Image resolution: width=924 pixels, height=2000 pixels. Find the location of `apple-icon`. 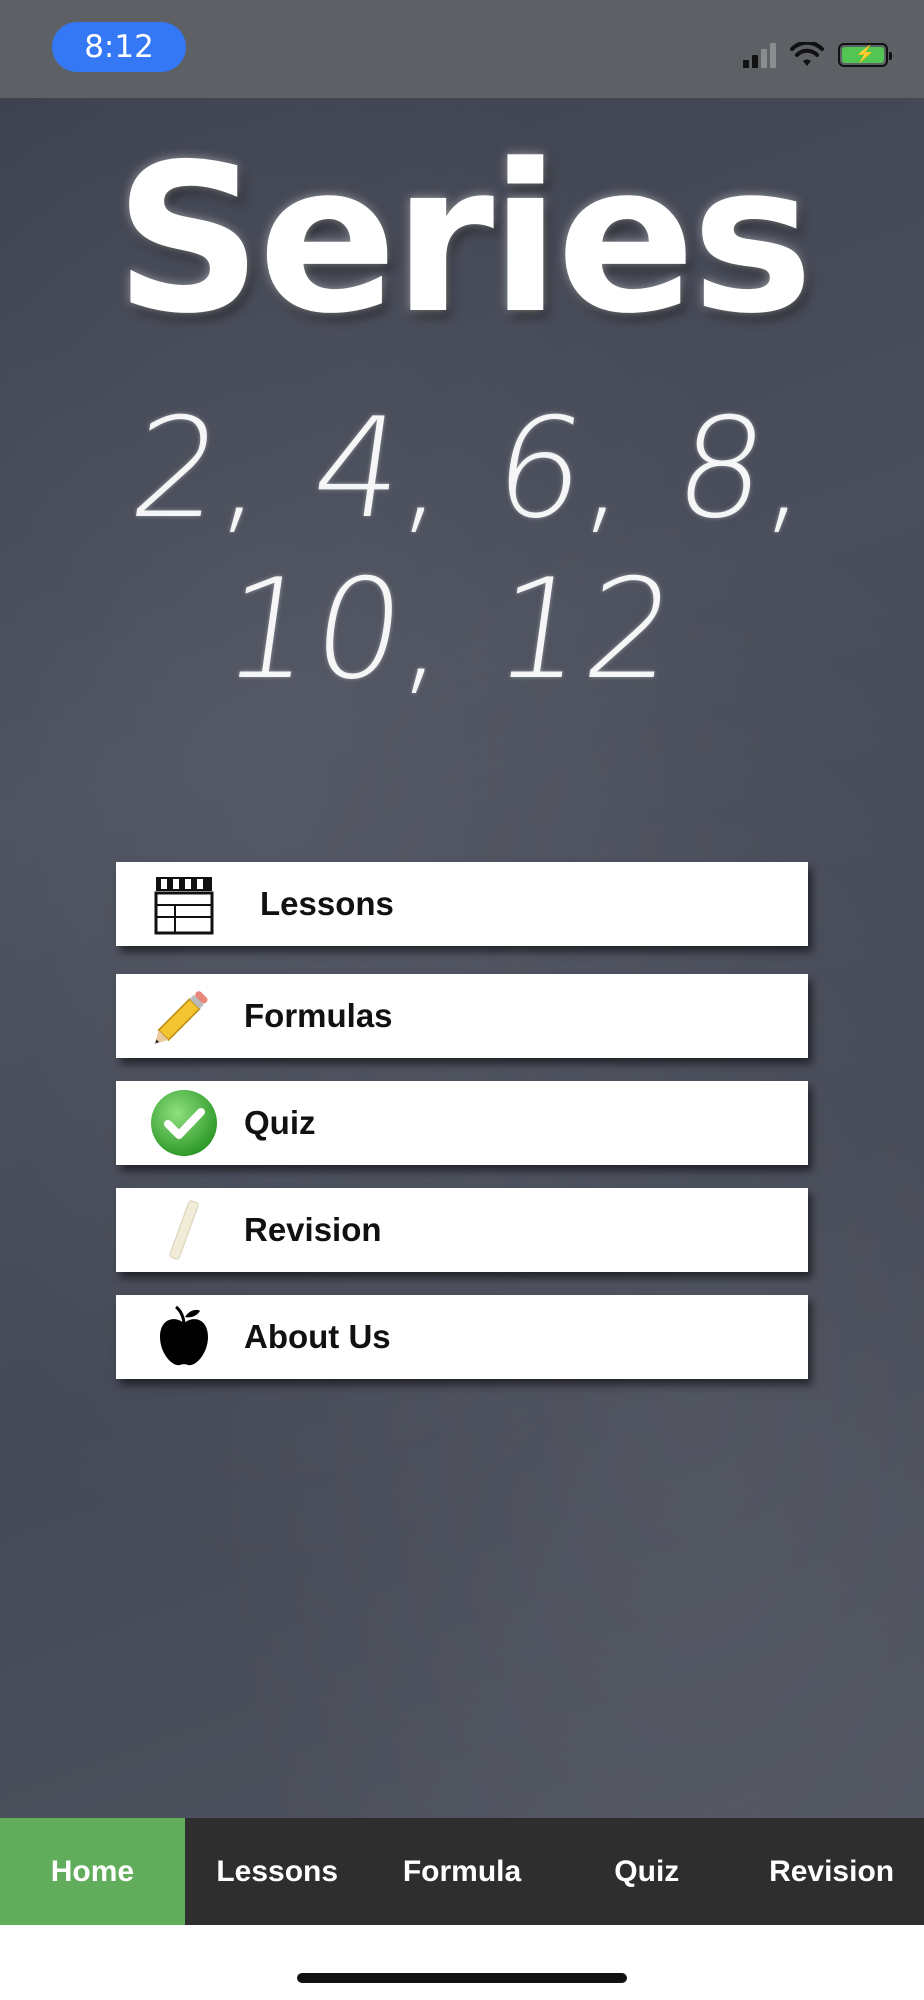

apple-icon is located at coordinates (184, 1337).